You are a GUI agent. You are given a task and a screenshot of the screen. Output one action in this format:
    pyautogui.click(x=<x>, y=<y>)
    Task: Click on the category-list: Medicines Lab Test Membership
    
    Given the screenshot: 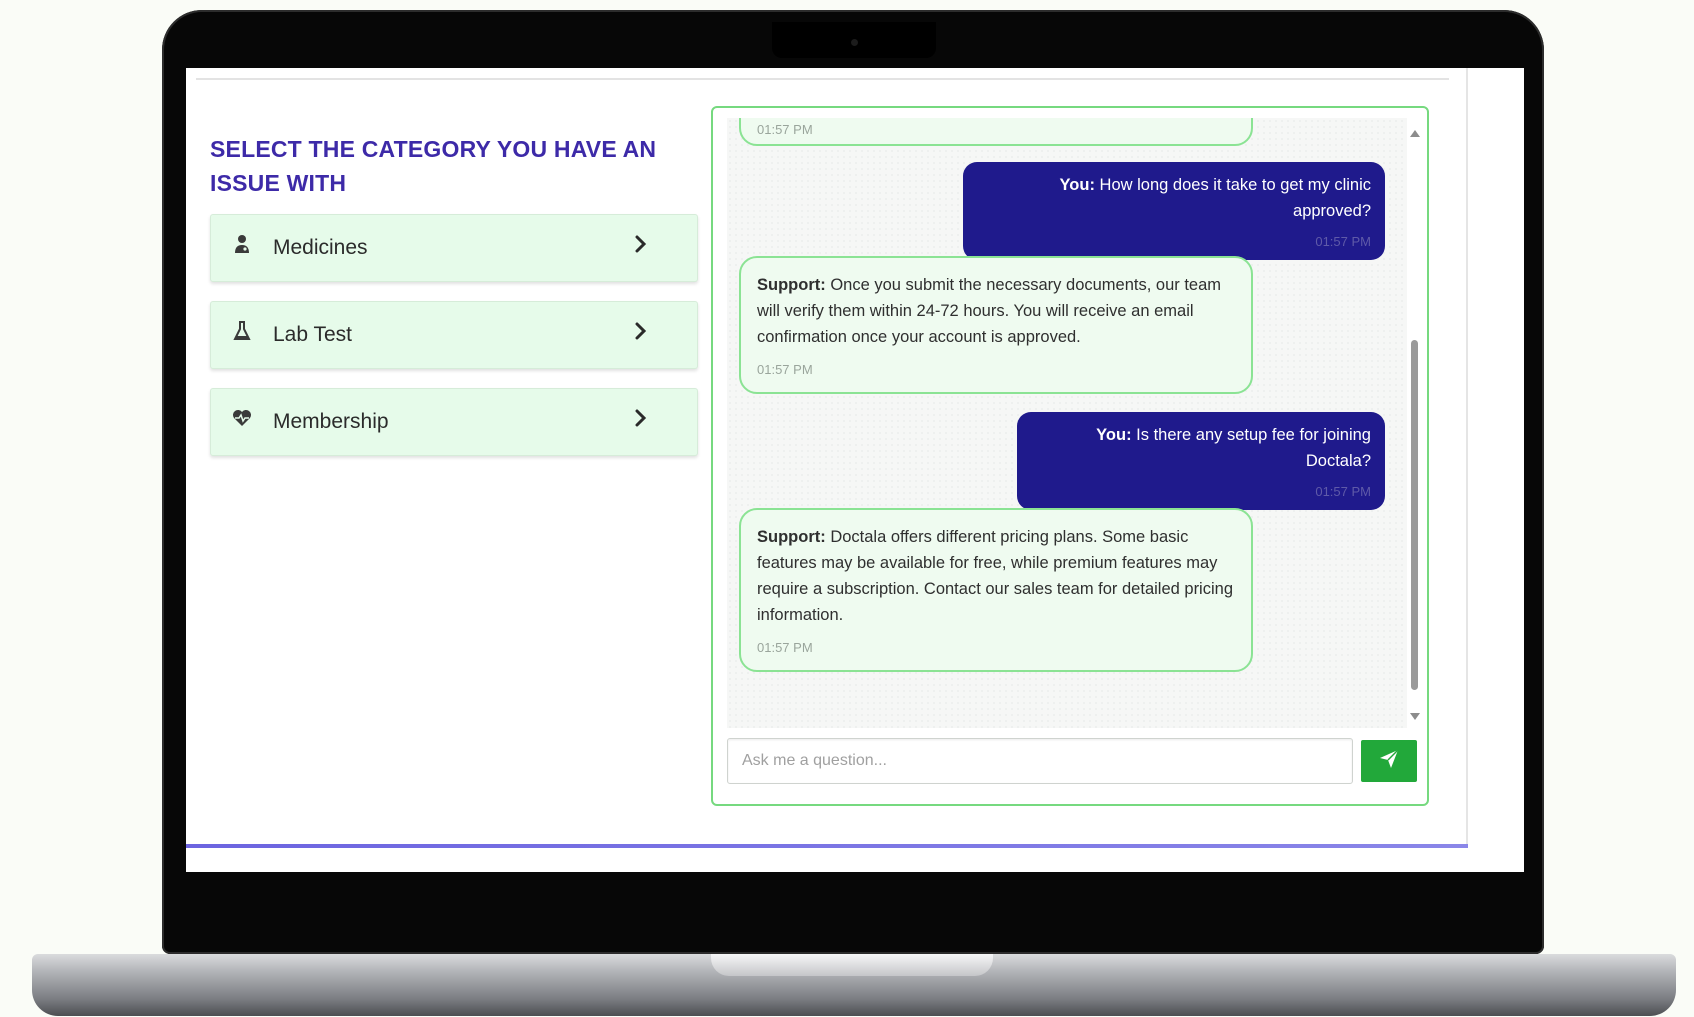 What is the action you would take?
    pyautogui.click(x=454, y=344)
    